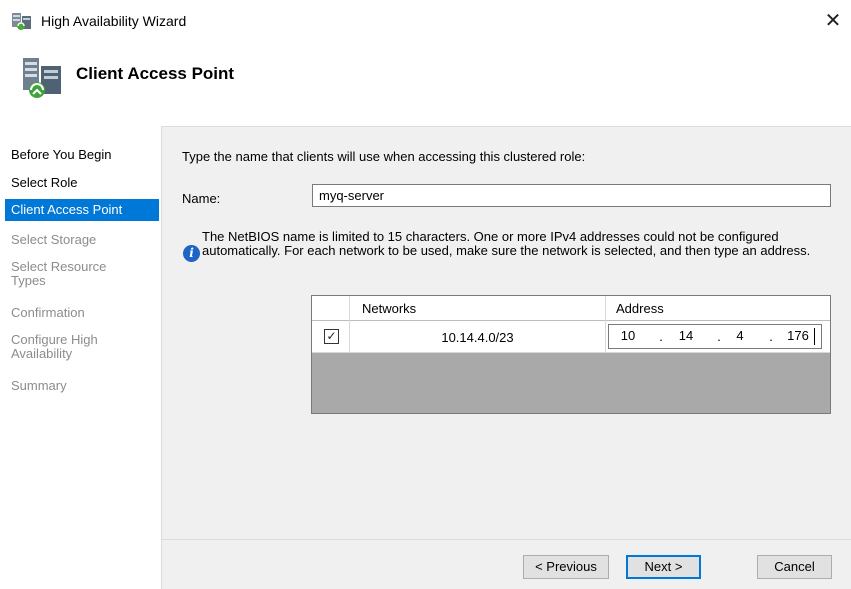 The image size is (851, 589). I want to click on nav-step-confirmation: Confirmation, so click(48, 312).